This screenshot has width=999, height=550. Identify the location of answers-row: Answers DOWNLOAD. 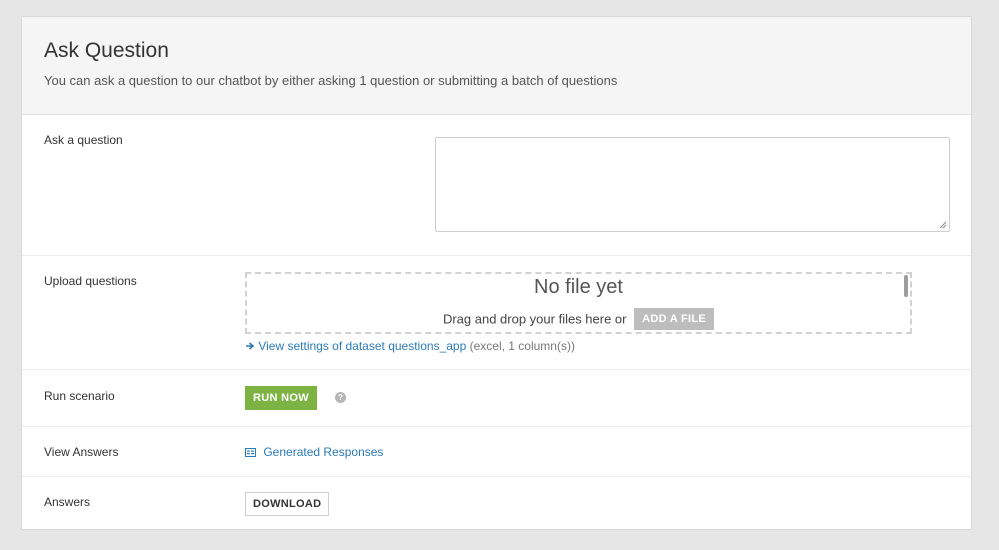
(496, 503).